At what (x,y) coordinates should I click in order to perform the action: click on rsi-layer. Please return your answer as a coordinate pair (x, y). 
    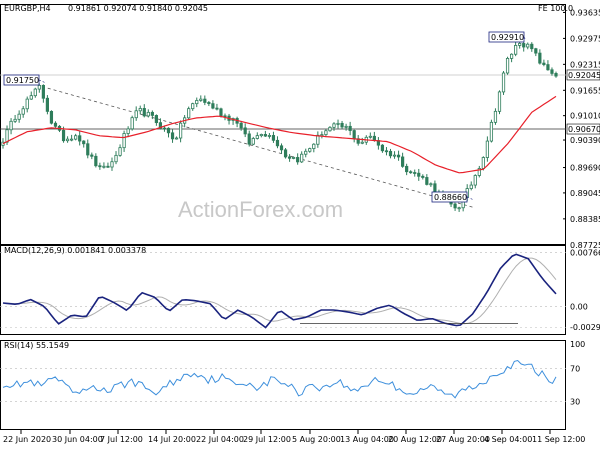
    Looking at the image, I should click on (283, 380).